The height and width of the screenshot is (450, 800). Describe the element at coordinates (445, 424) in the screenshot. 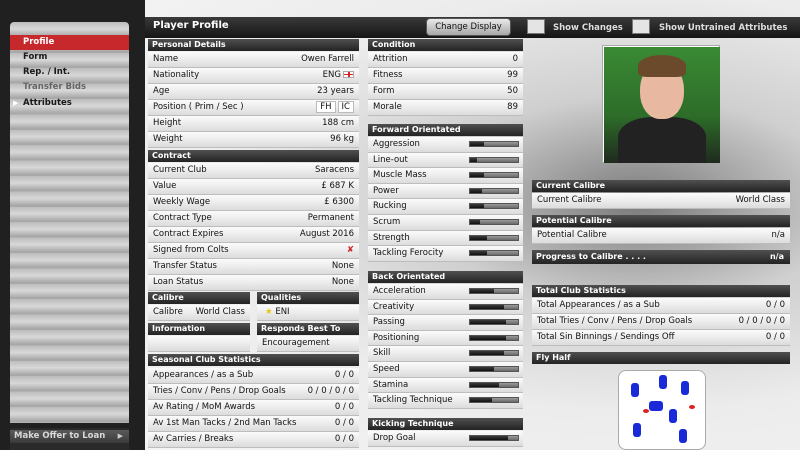

I see `kicking-technique-header: Kicking Technique` at that location.